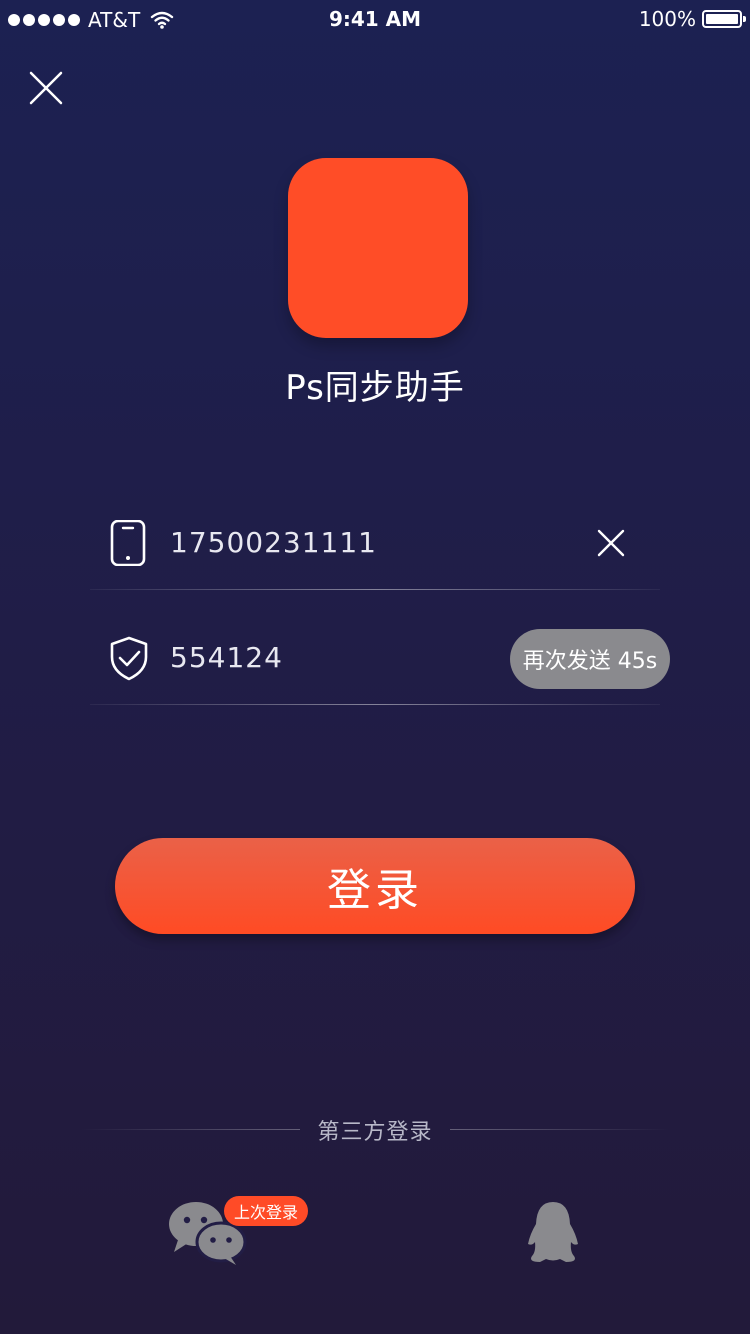 Image resolution: width=750 pixels, height=1334 pixels. What do you see at coordinates (129, 658) in the screenshot?
I see `shield-check-icon` at bounding box center [129, 658].